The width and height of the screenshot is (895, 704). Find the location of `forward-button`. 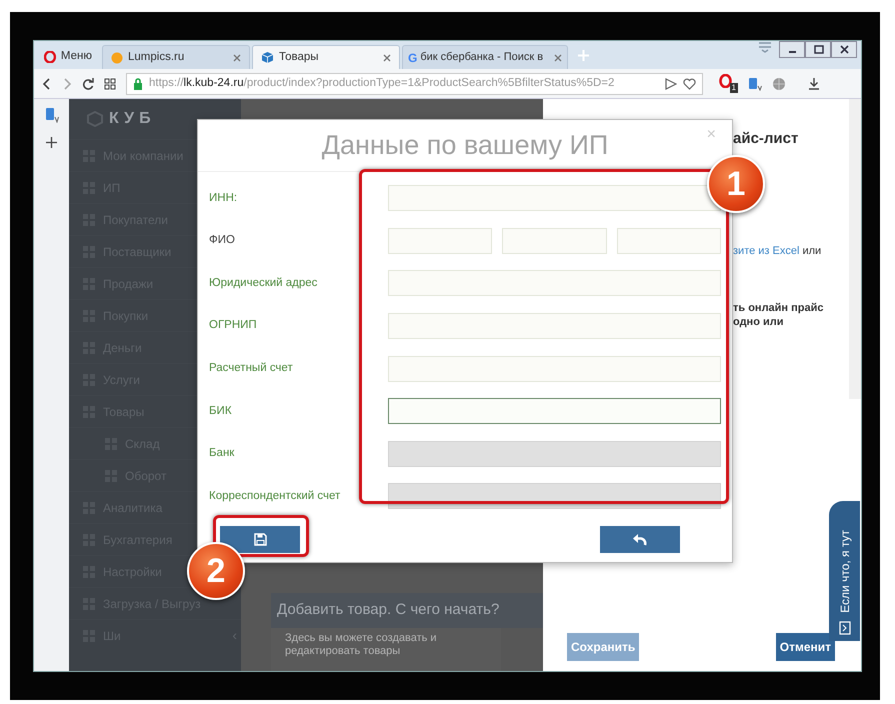

forward-button is located at coordinates (67, 84).